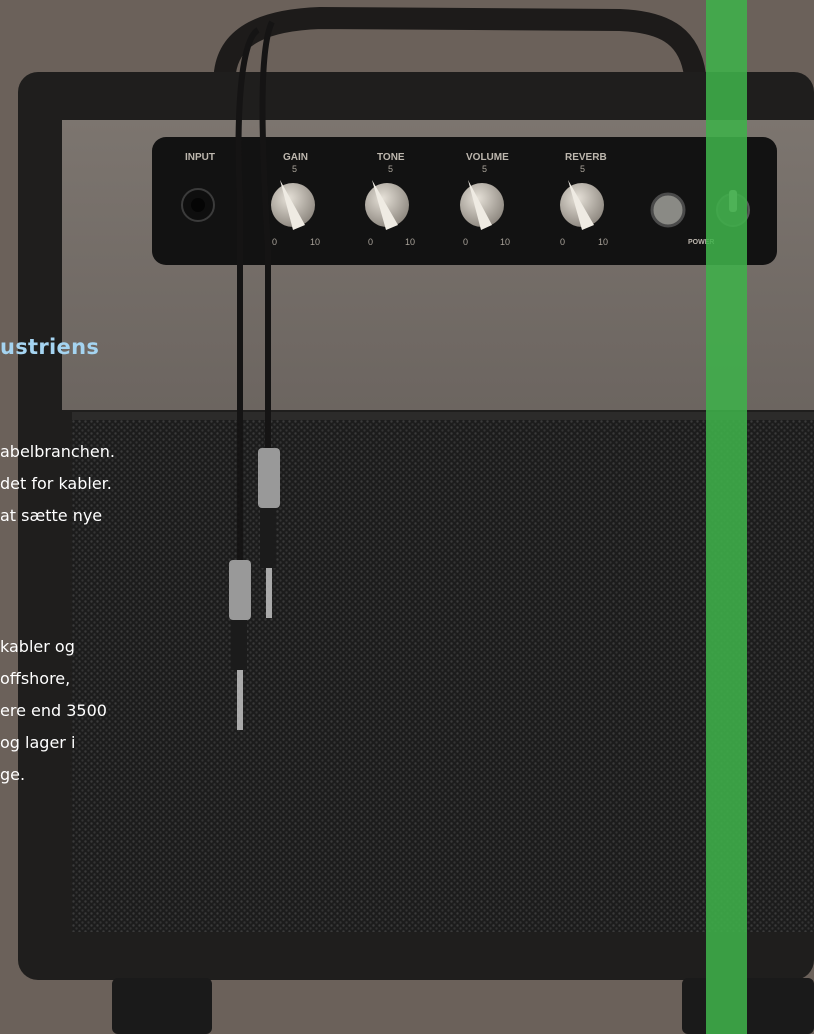  Describe the element at coordinates (390, 169) in the screenshot. I see `tone-scale-5: 5` at that location.